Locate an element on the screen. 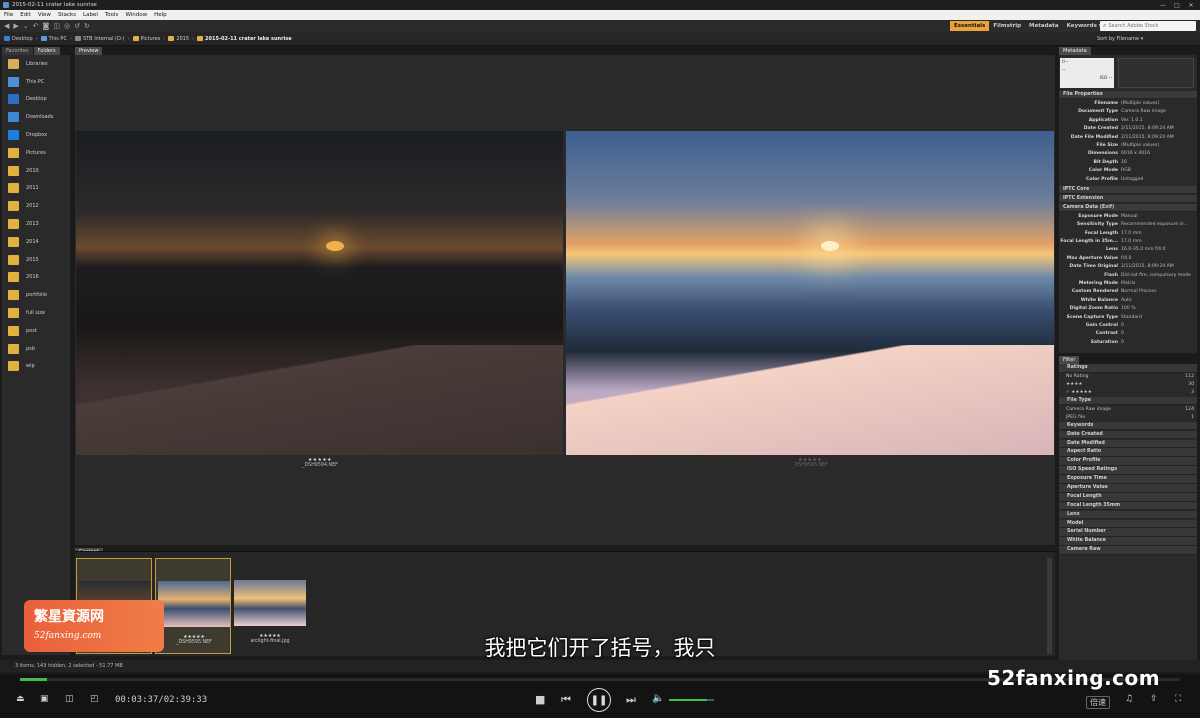  headphones-icon: ♫ is located at coordinates (1129, 699).